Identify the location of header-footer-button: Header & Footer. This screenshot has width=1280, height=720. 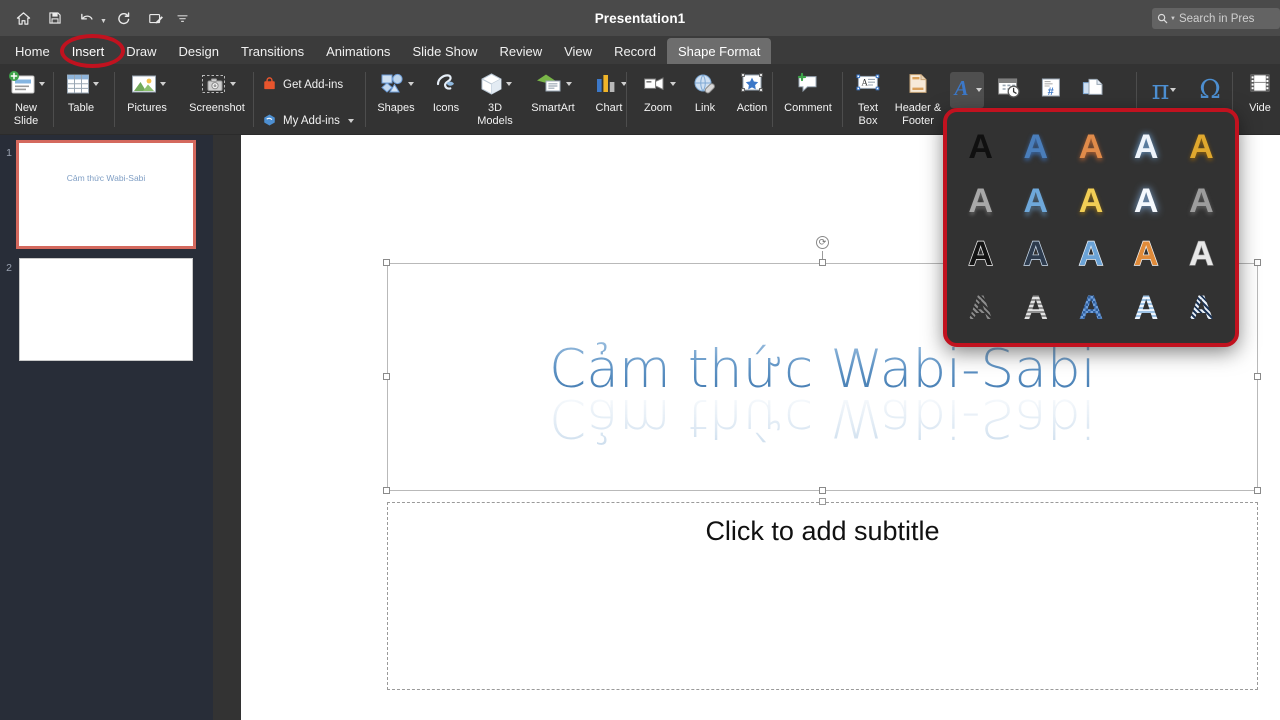
(918, 98).